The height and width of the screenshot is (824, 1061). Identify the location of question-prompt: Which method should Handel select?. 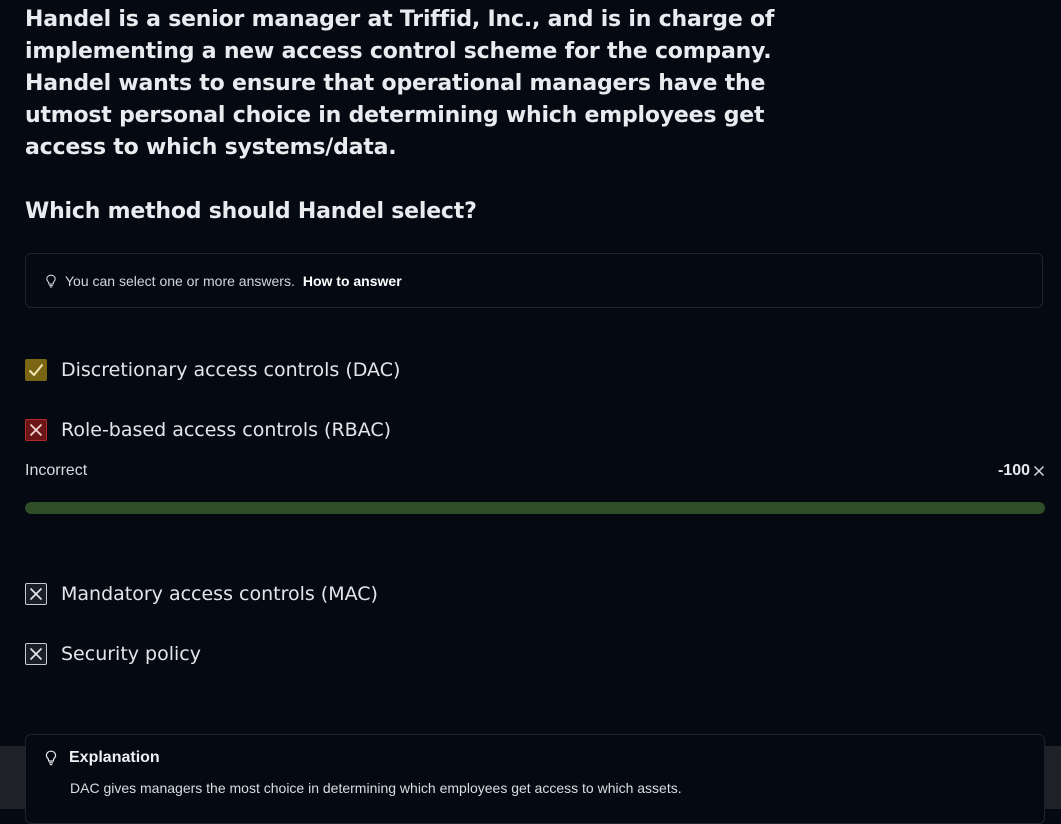
(251, 211).